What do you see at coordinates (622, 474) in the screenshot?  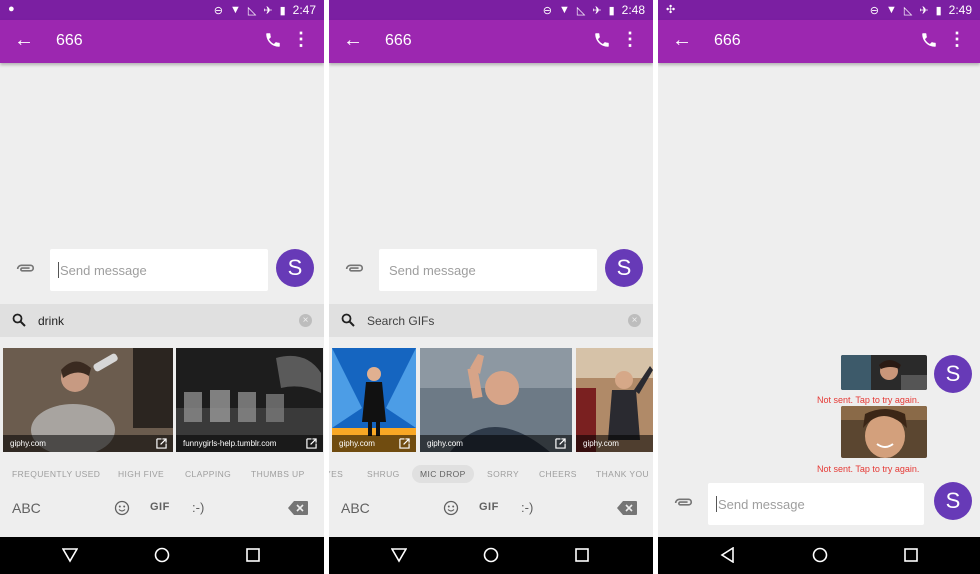 I see `category-tab: THANK YOU` at bounding box center [622, 474].